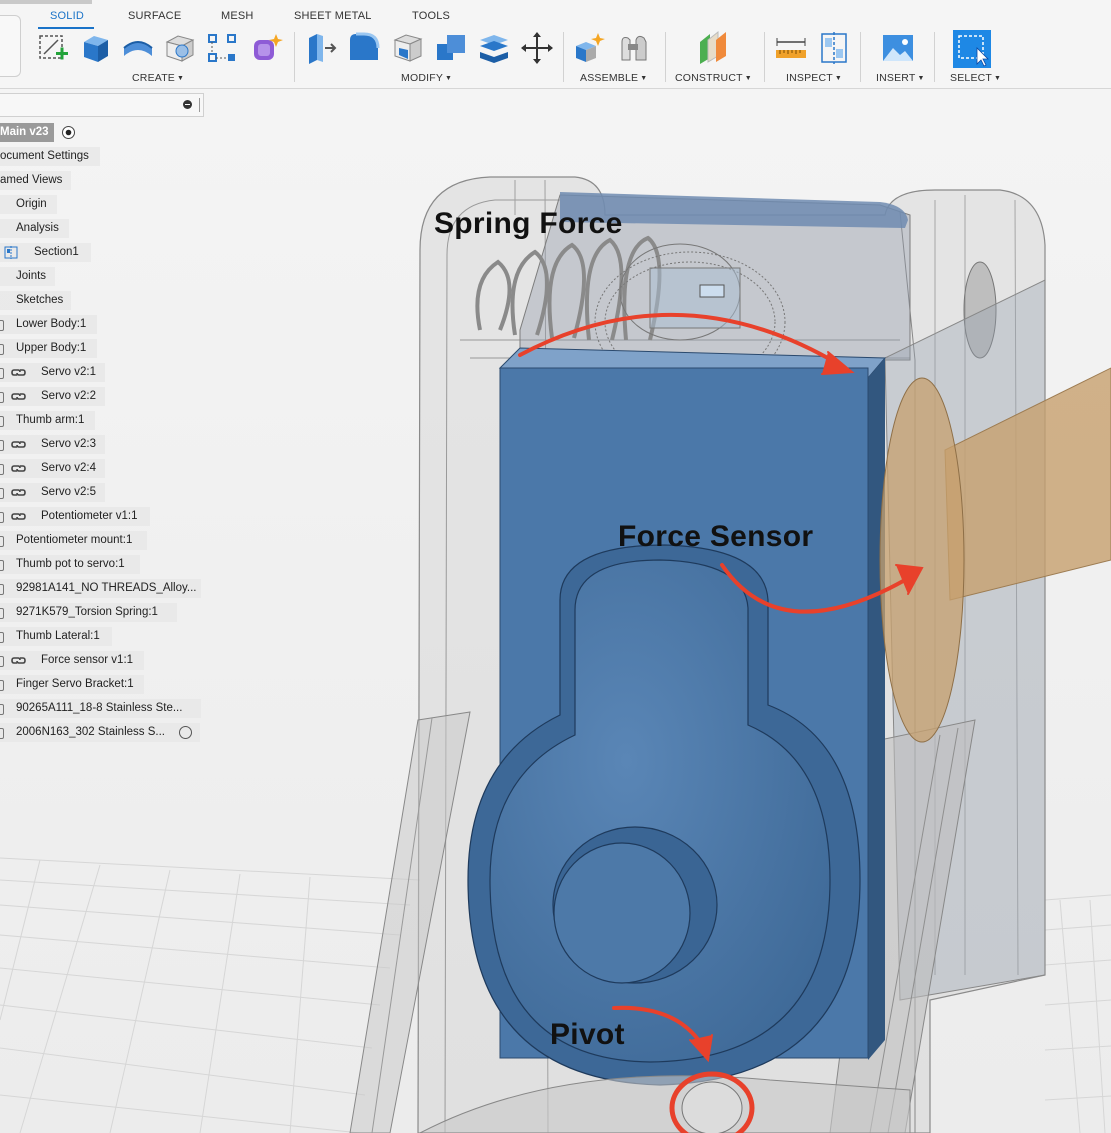 The image size is (1111, 1133). I want to click on construct-menu: CONSTRUCT ▼, so click(713, 78).